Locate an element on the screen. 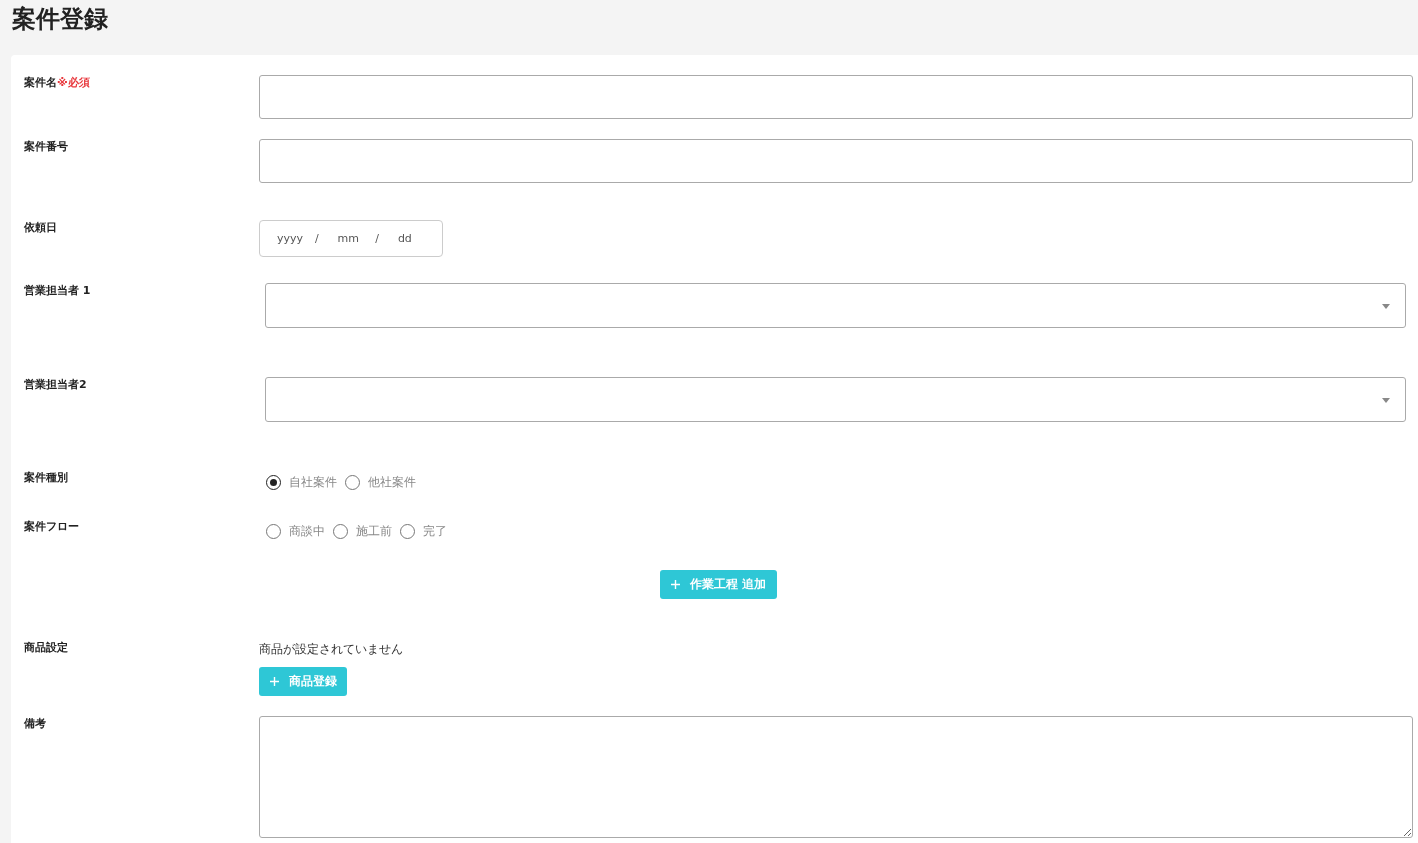  field-label: 案件名 is located at coordinates (40, 82).